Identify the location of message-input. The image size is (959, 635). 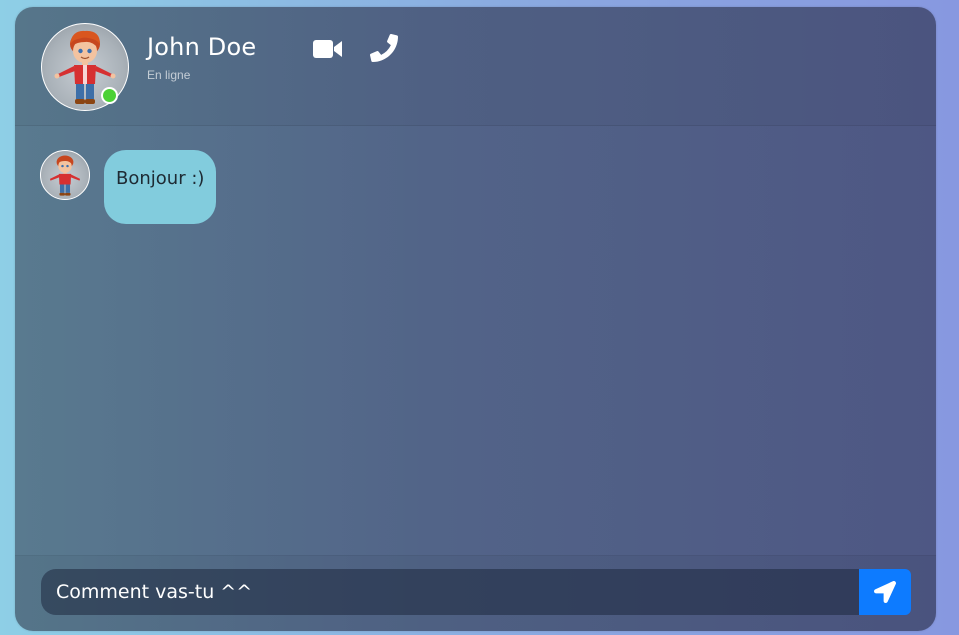
(450, 592).